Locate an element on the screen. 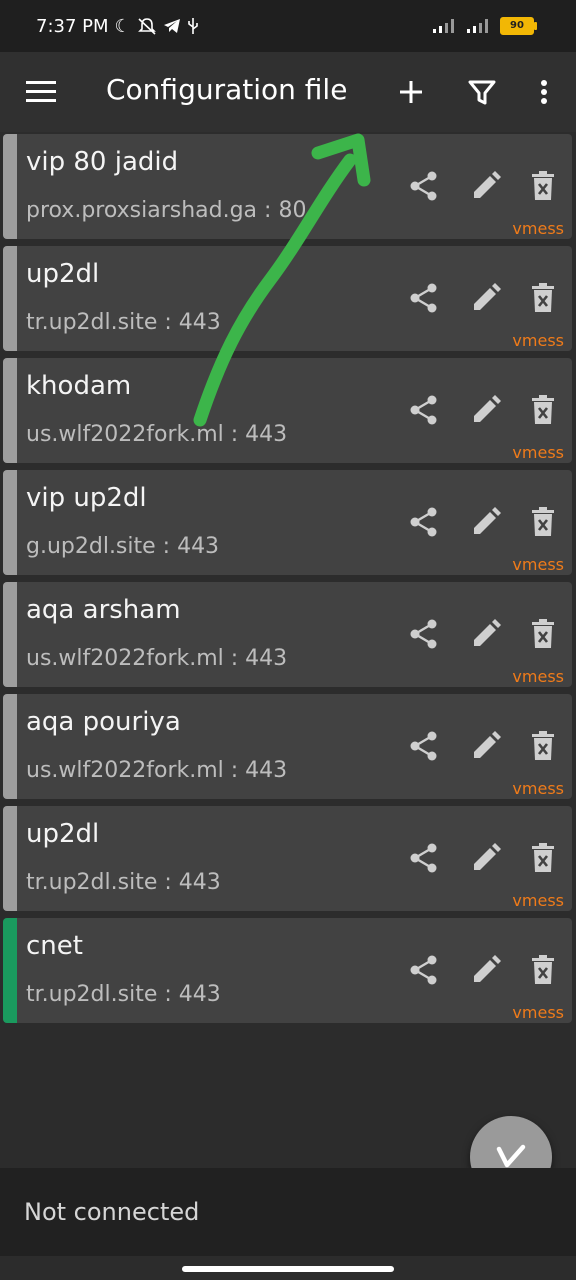  server-name: vip up2dl is located at coordinates (86, 498).